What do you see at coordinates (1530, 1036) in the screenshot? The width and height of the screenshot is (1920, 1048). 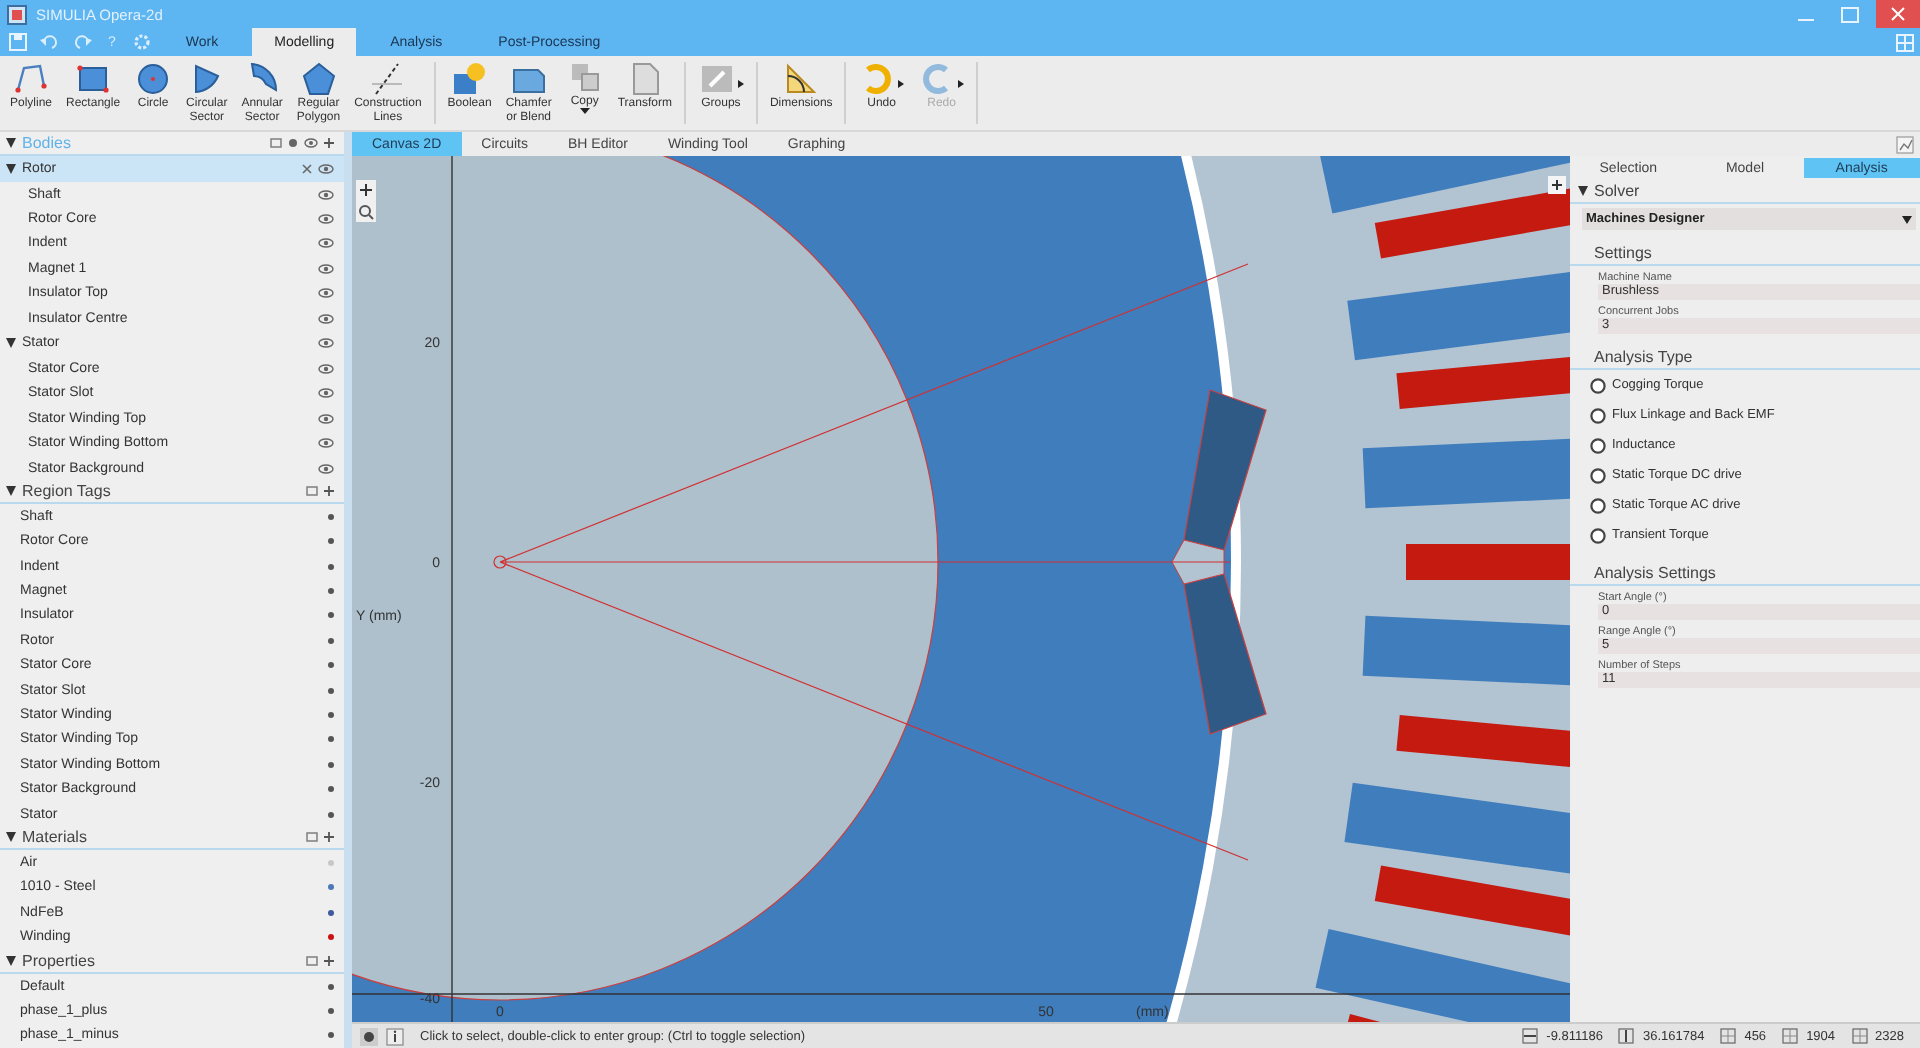 I see `x-coordinate-icon` at bounding box center [1530, 1036].